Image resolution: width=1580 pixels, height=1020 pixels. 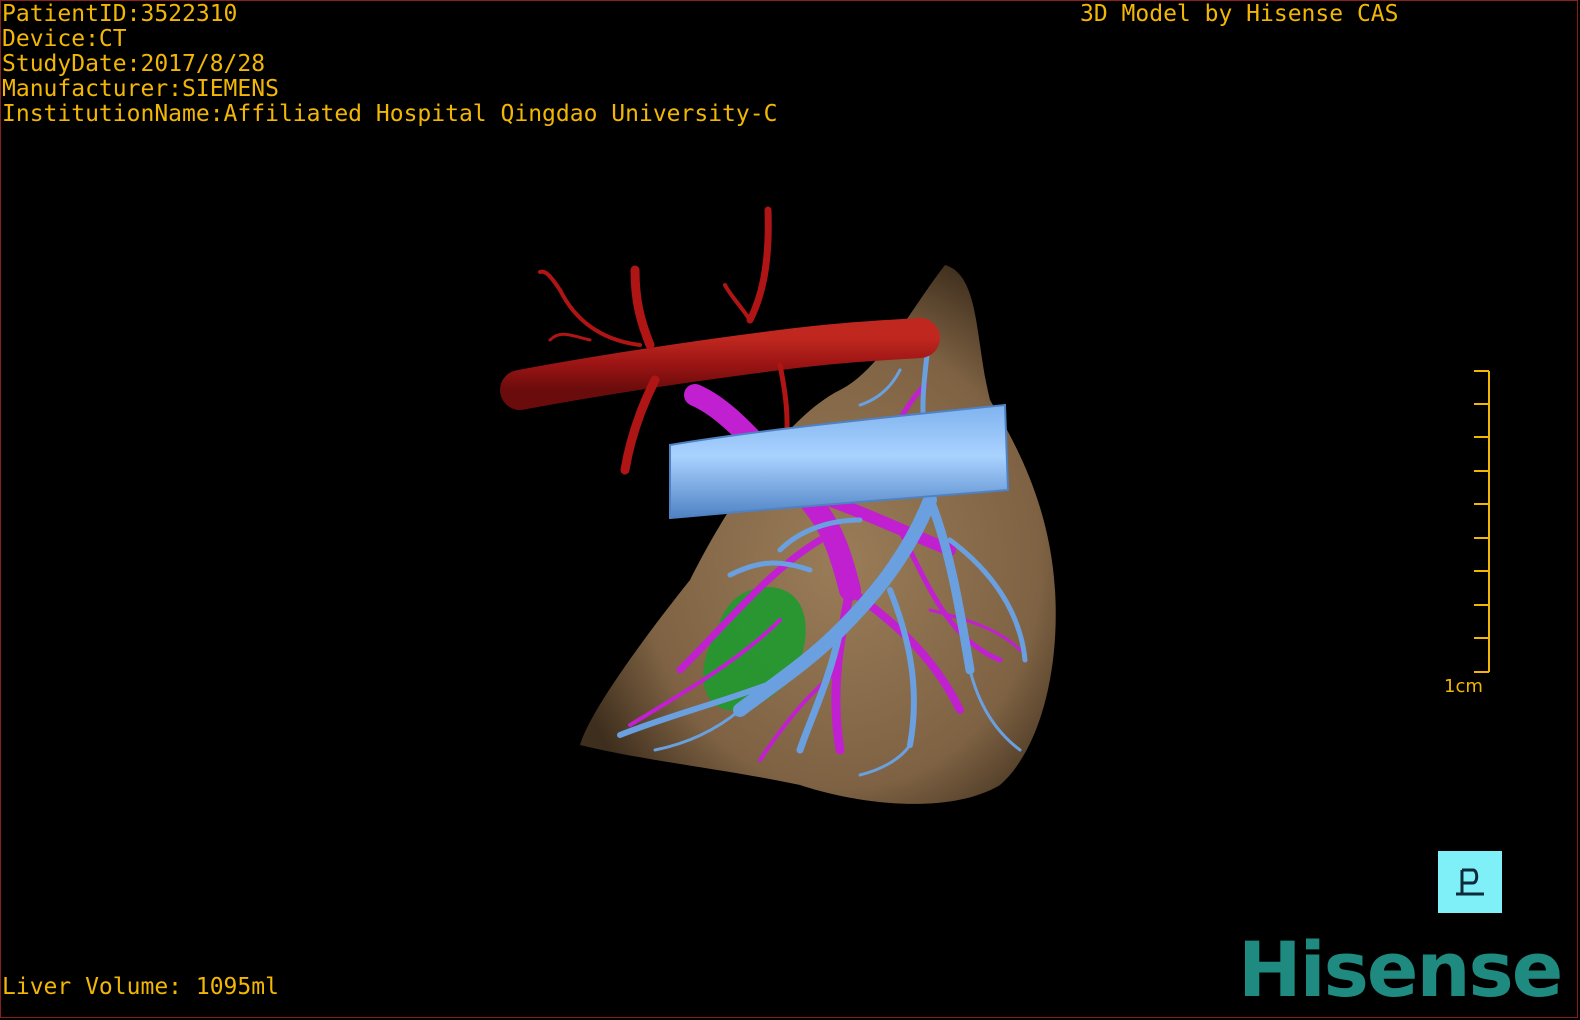 What do you see at coordinates (1463, 686) in the screenshot?
I see `scale-bar-label: 1cm` at bounding box center [1463, 686].